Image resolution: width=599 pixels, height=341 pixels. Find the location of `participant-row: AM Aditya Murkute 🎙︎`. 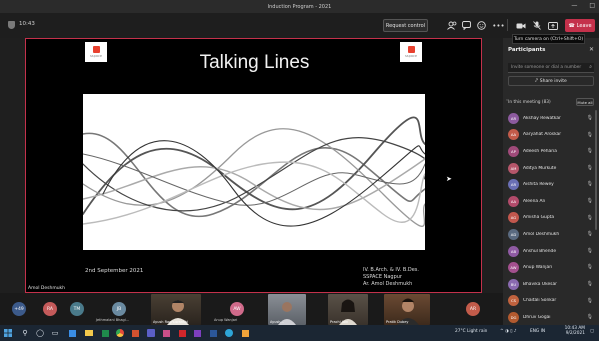

participant-row: AM Aditya Murkute 🎙︎ is located at coordinates (551, 168).